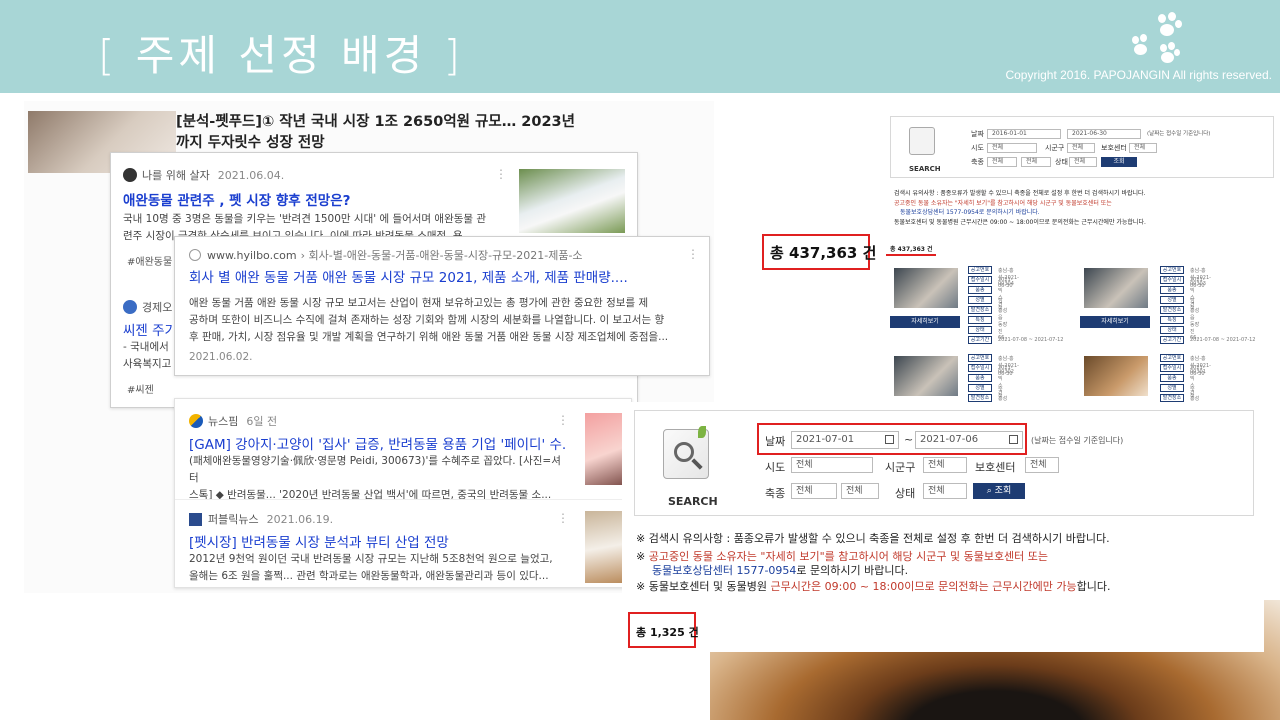 This screenshot has height=720, width=1280. I want to click on result-total-small: 총 437,363 건, so click(911, 249).